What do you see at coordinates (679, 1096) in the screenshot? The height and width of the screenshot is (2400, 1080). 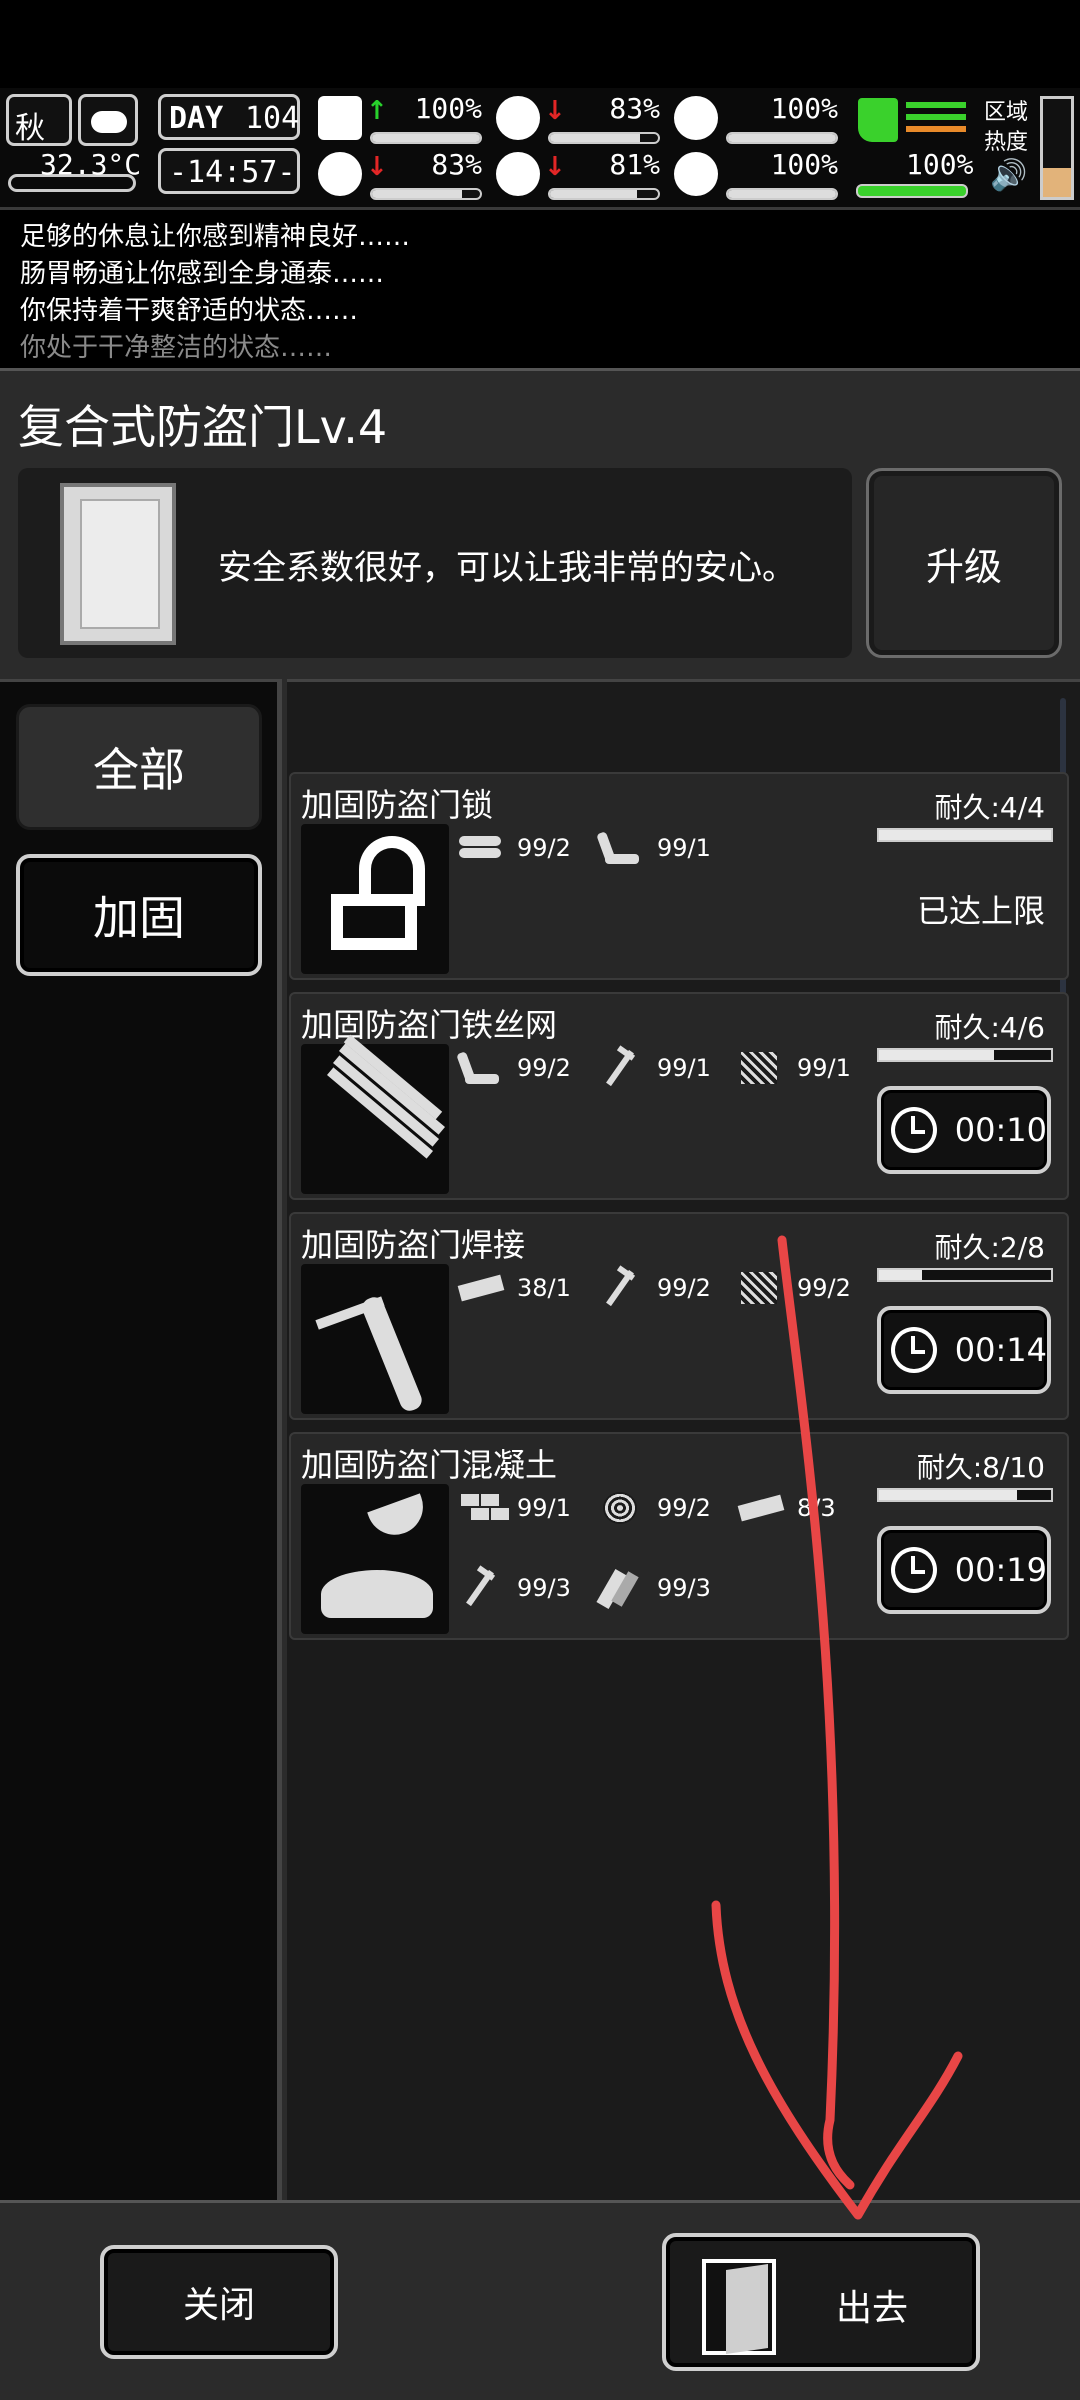 I see `list-item: 加固防盗门铁丝网 99/2 99/1 99/1 耐久:4/6 00:10` at bounding box center [679, 1096].